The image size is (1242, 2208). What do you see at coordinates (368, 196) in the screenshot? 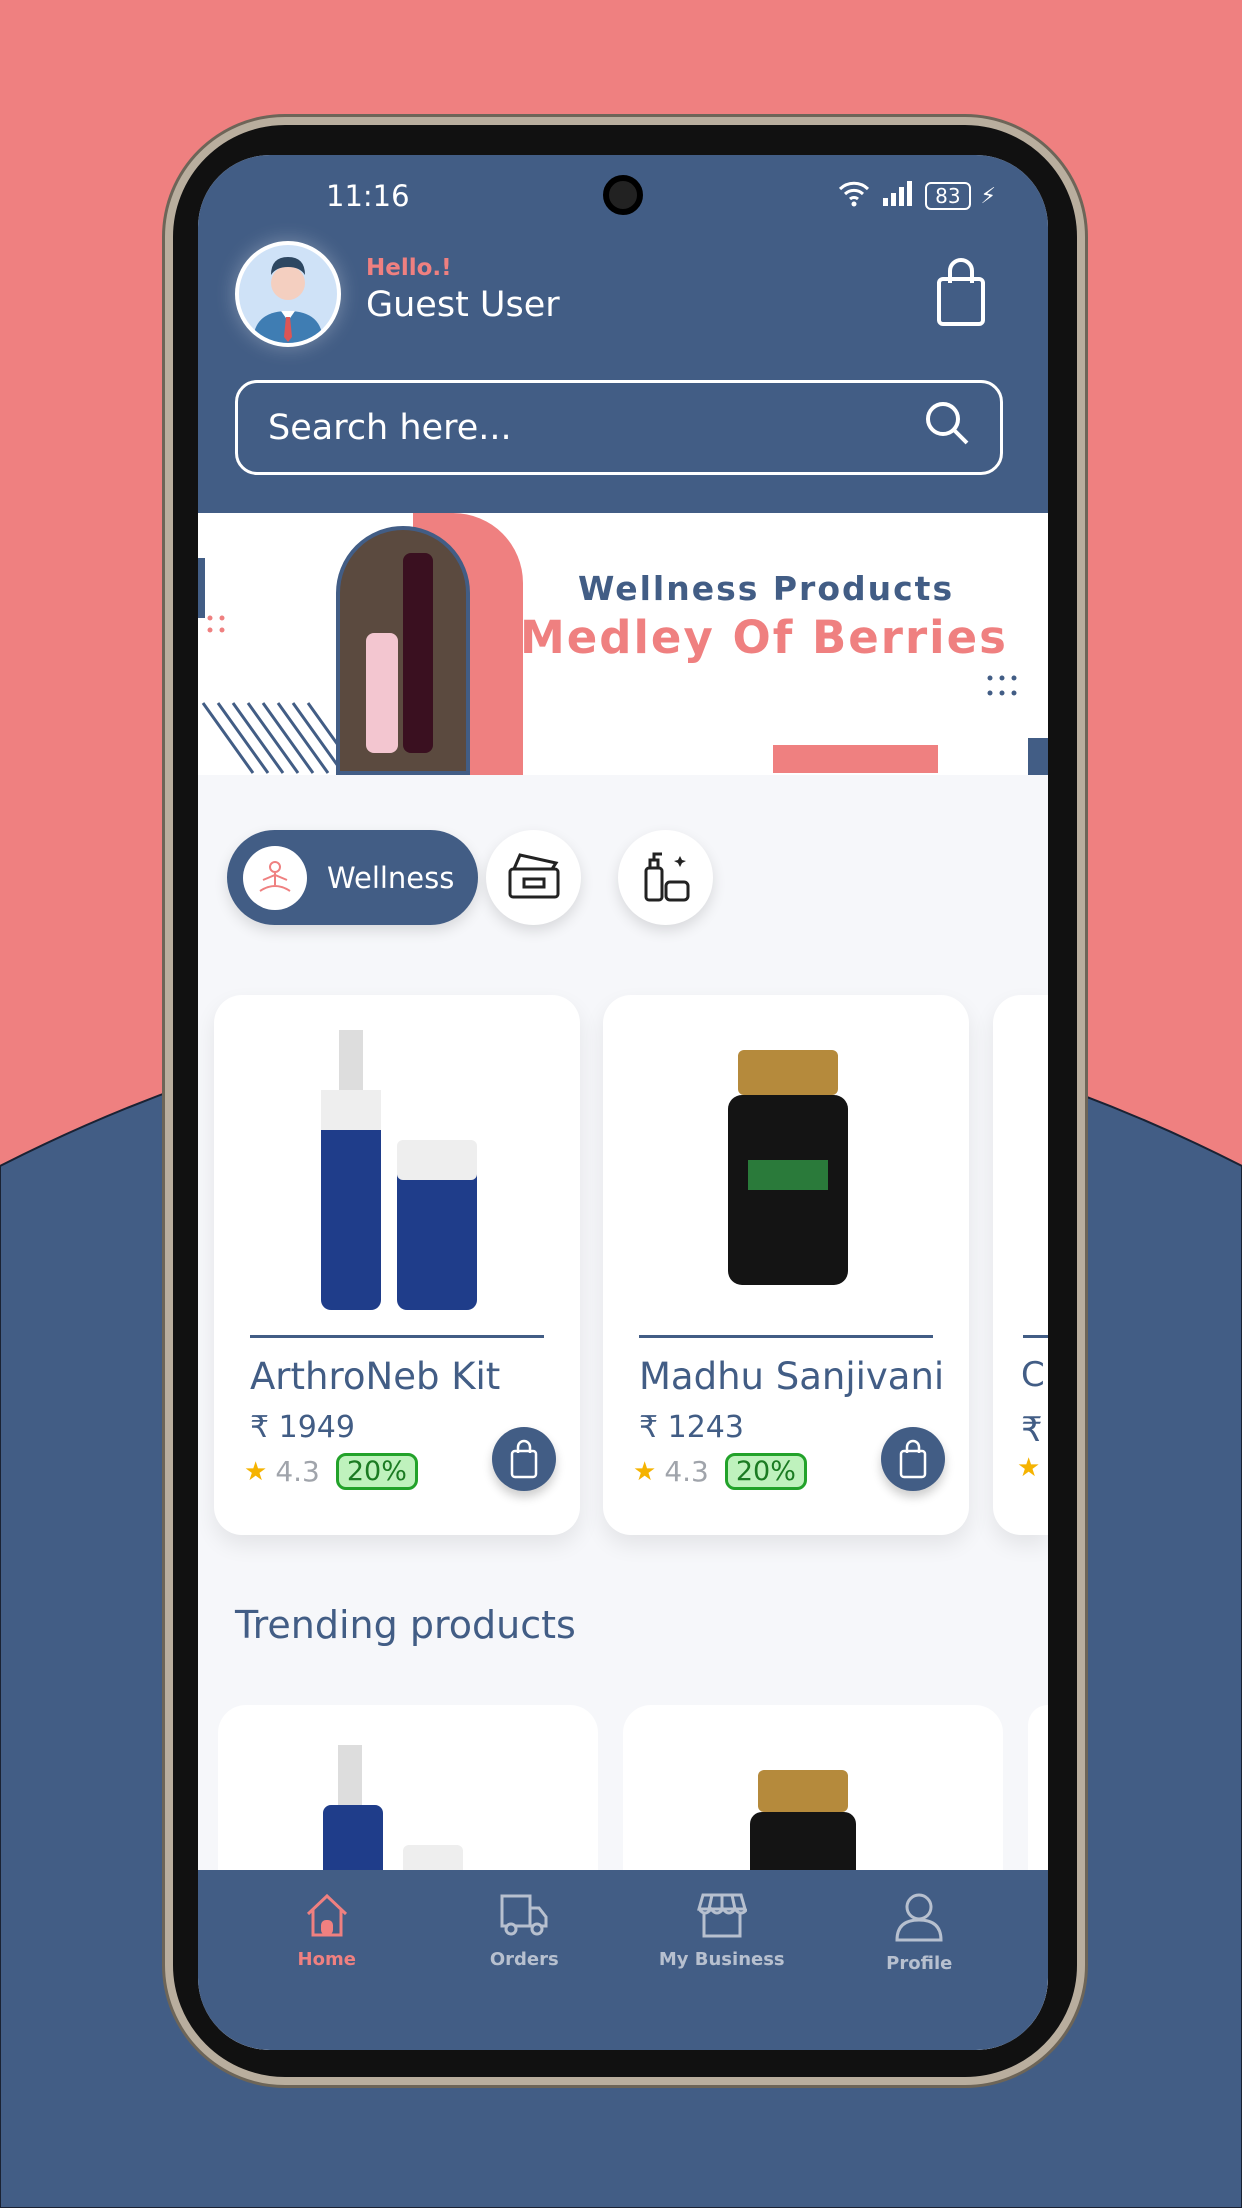
I see `status-time: 11:16` at bounding box center [368, 196].